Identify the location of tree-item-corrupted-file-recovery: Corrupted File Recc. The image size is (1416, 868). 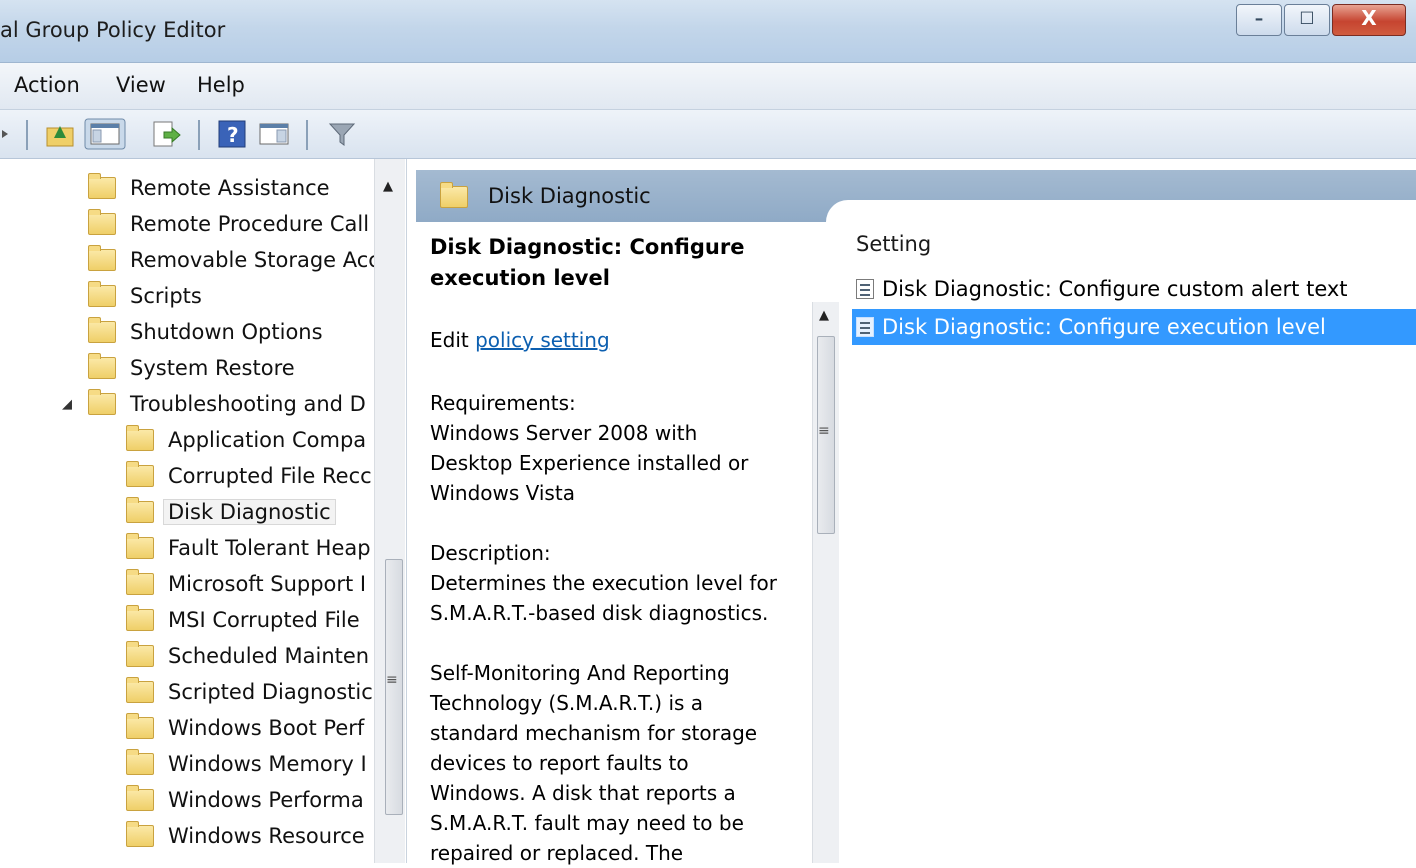
(249, 476).